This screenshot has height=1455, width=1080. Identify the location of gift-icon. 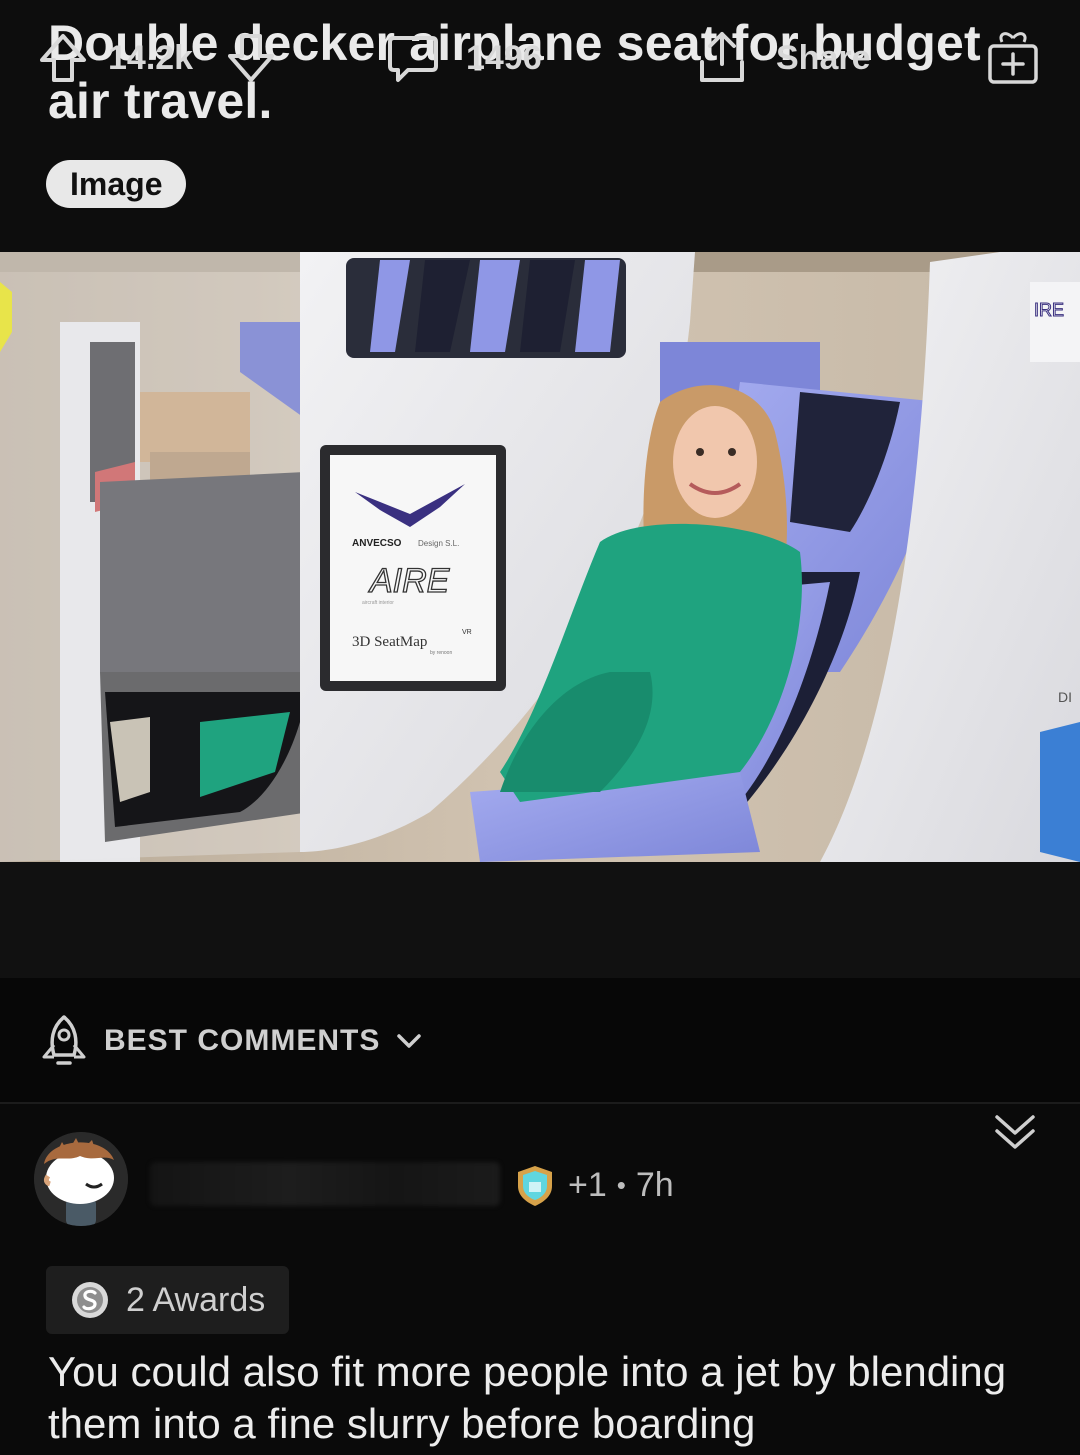
(1013, 58).